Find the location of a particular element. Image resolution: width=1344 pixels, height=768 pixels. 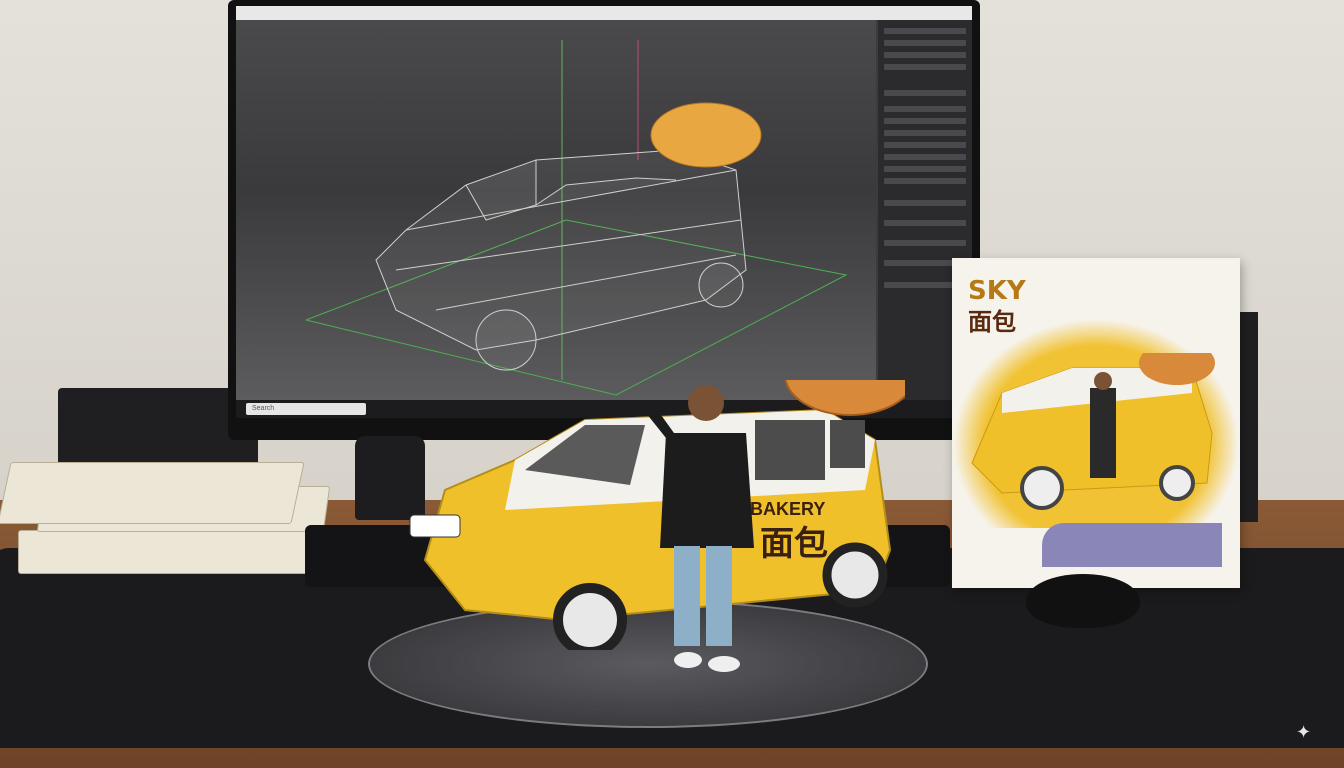

box-car-illustration is located at coordinates (1093, 431).